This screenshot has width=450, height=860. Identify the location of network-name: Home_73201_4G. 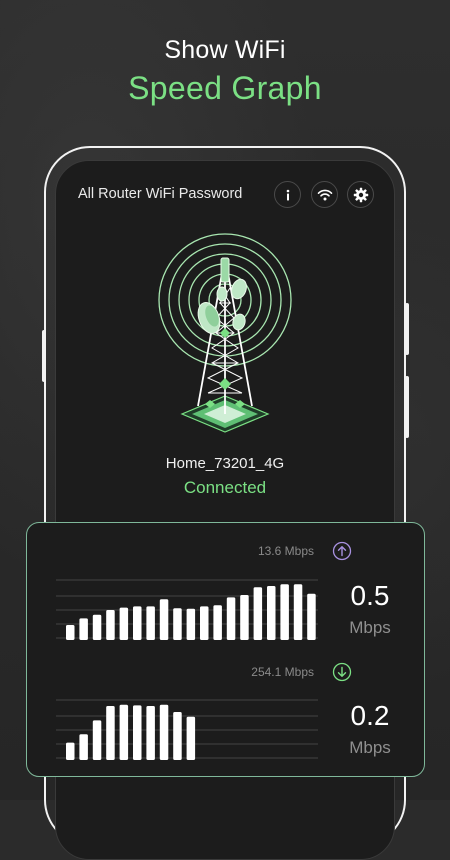
(225, 463).